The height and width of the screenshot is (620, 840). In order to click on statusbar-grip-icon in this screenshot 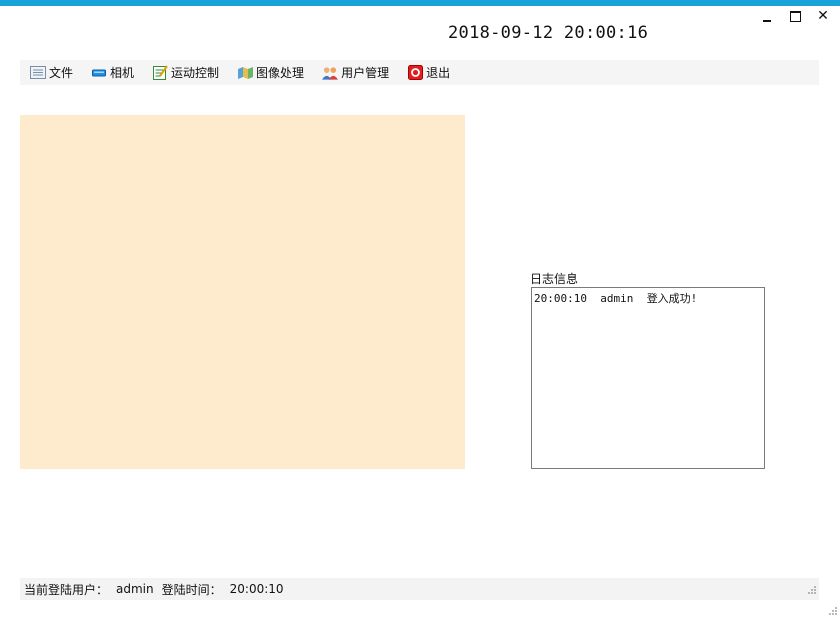, I will do `click(812, 590)`.